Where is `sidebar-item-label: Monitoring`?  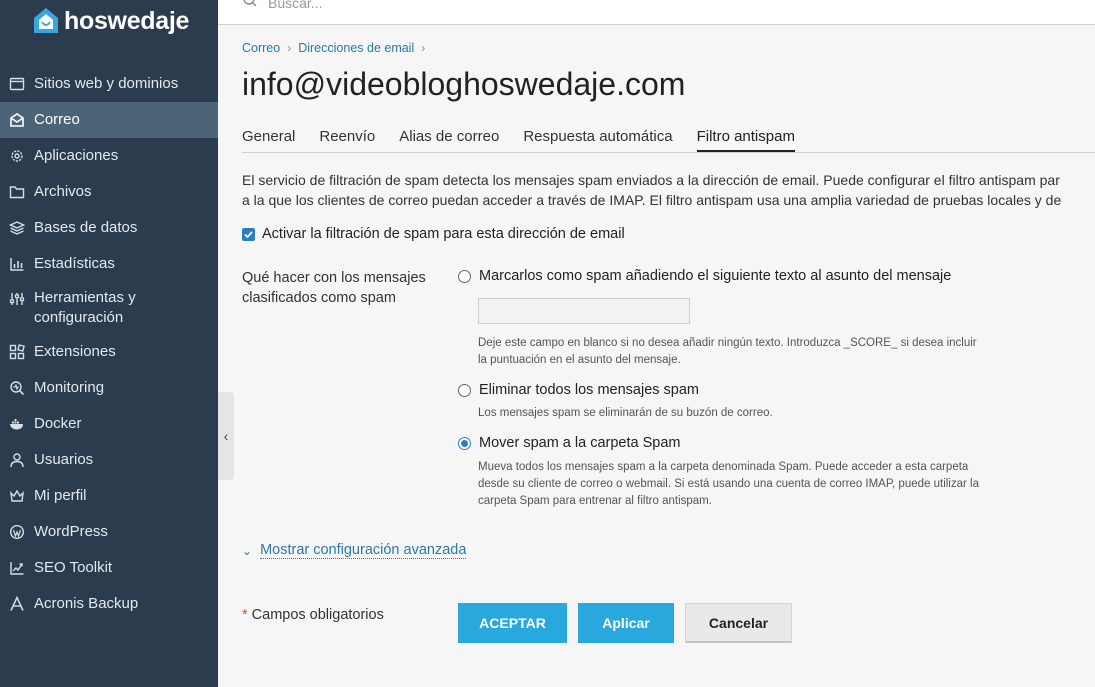
sidebar-item-label: Monitoring is located at coordinates (69, 387).